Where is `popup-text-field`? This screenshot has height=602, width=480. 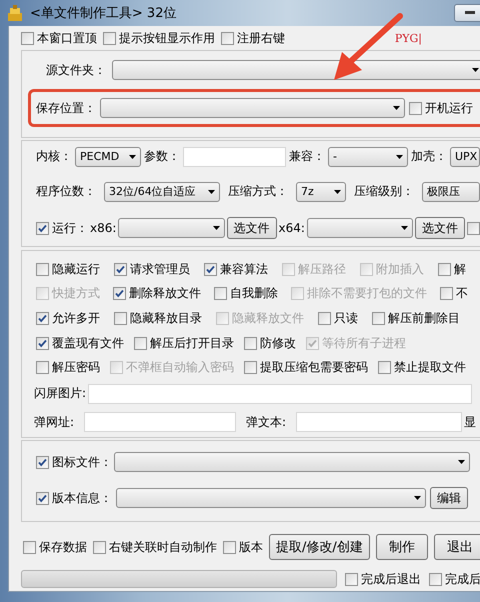 popup-text-field is located at coordinates (379, 422).